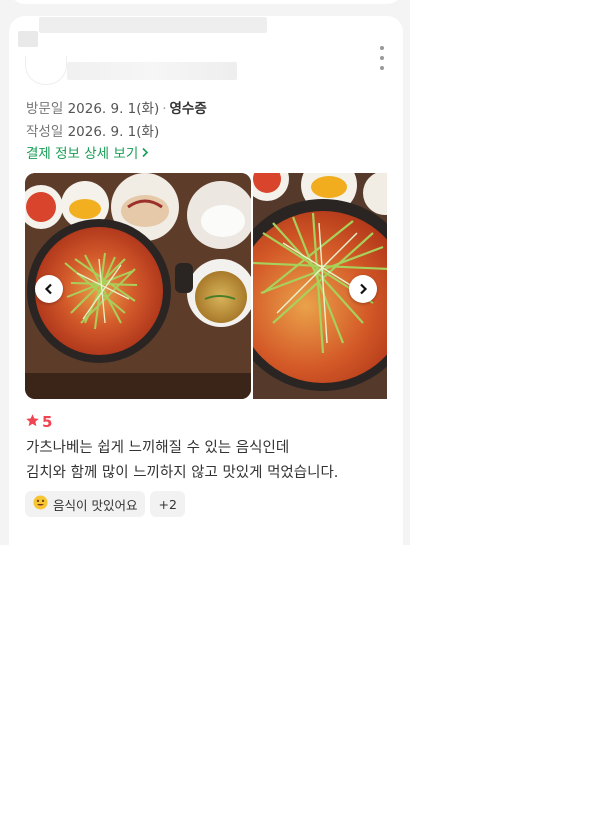  I want to click on written-date-line: 작성일 2026. 9. 1(화), so click(92, 130).